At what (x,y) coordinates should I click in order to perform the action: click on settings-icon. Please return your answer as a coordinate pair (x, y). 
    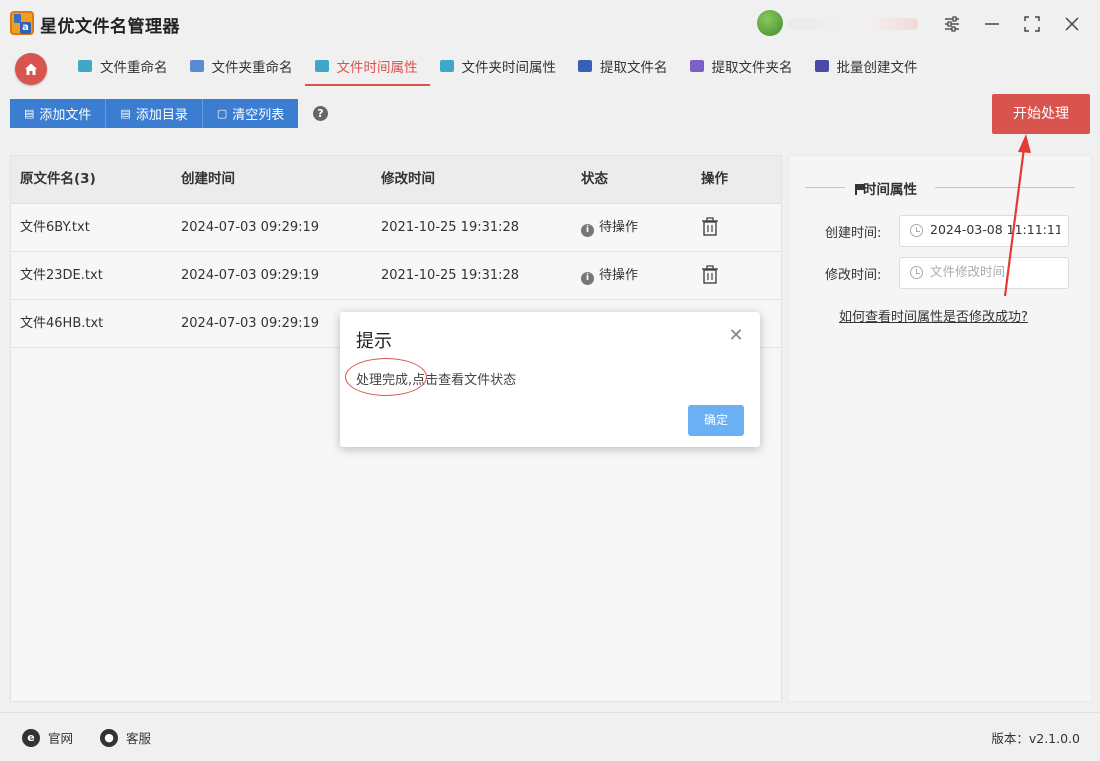
    Looking at the image, I should click on (952, 24).